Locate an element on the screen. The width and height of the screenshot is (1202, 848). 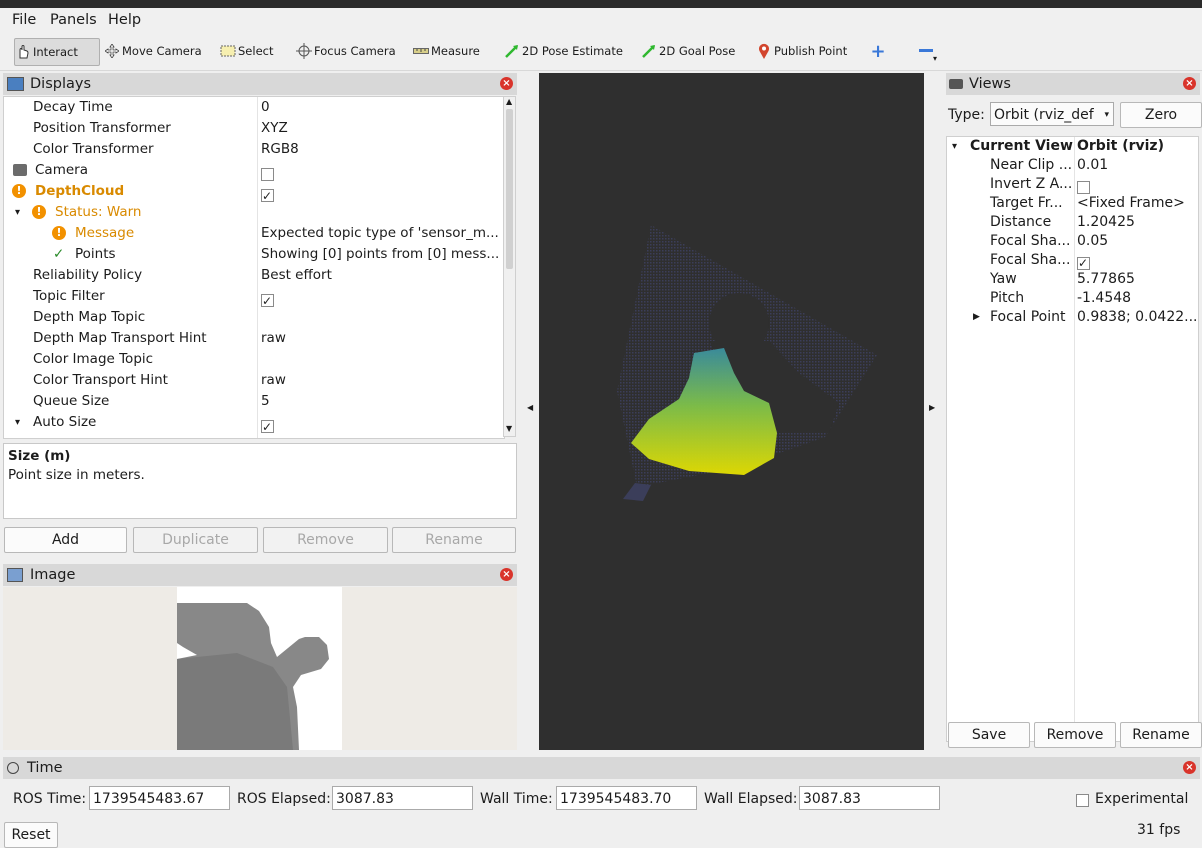
time-close-icon: × is located at coordinates (1189, 767).